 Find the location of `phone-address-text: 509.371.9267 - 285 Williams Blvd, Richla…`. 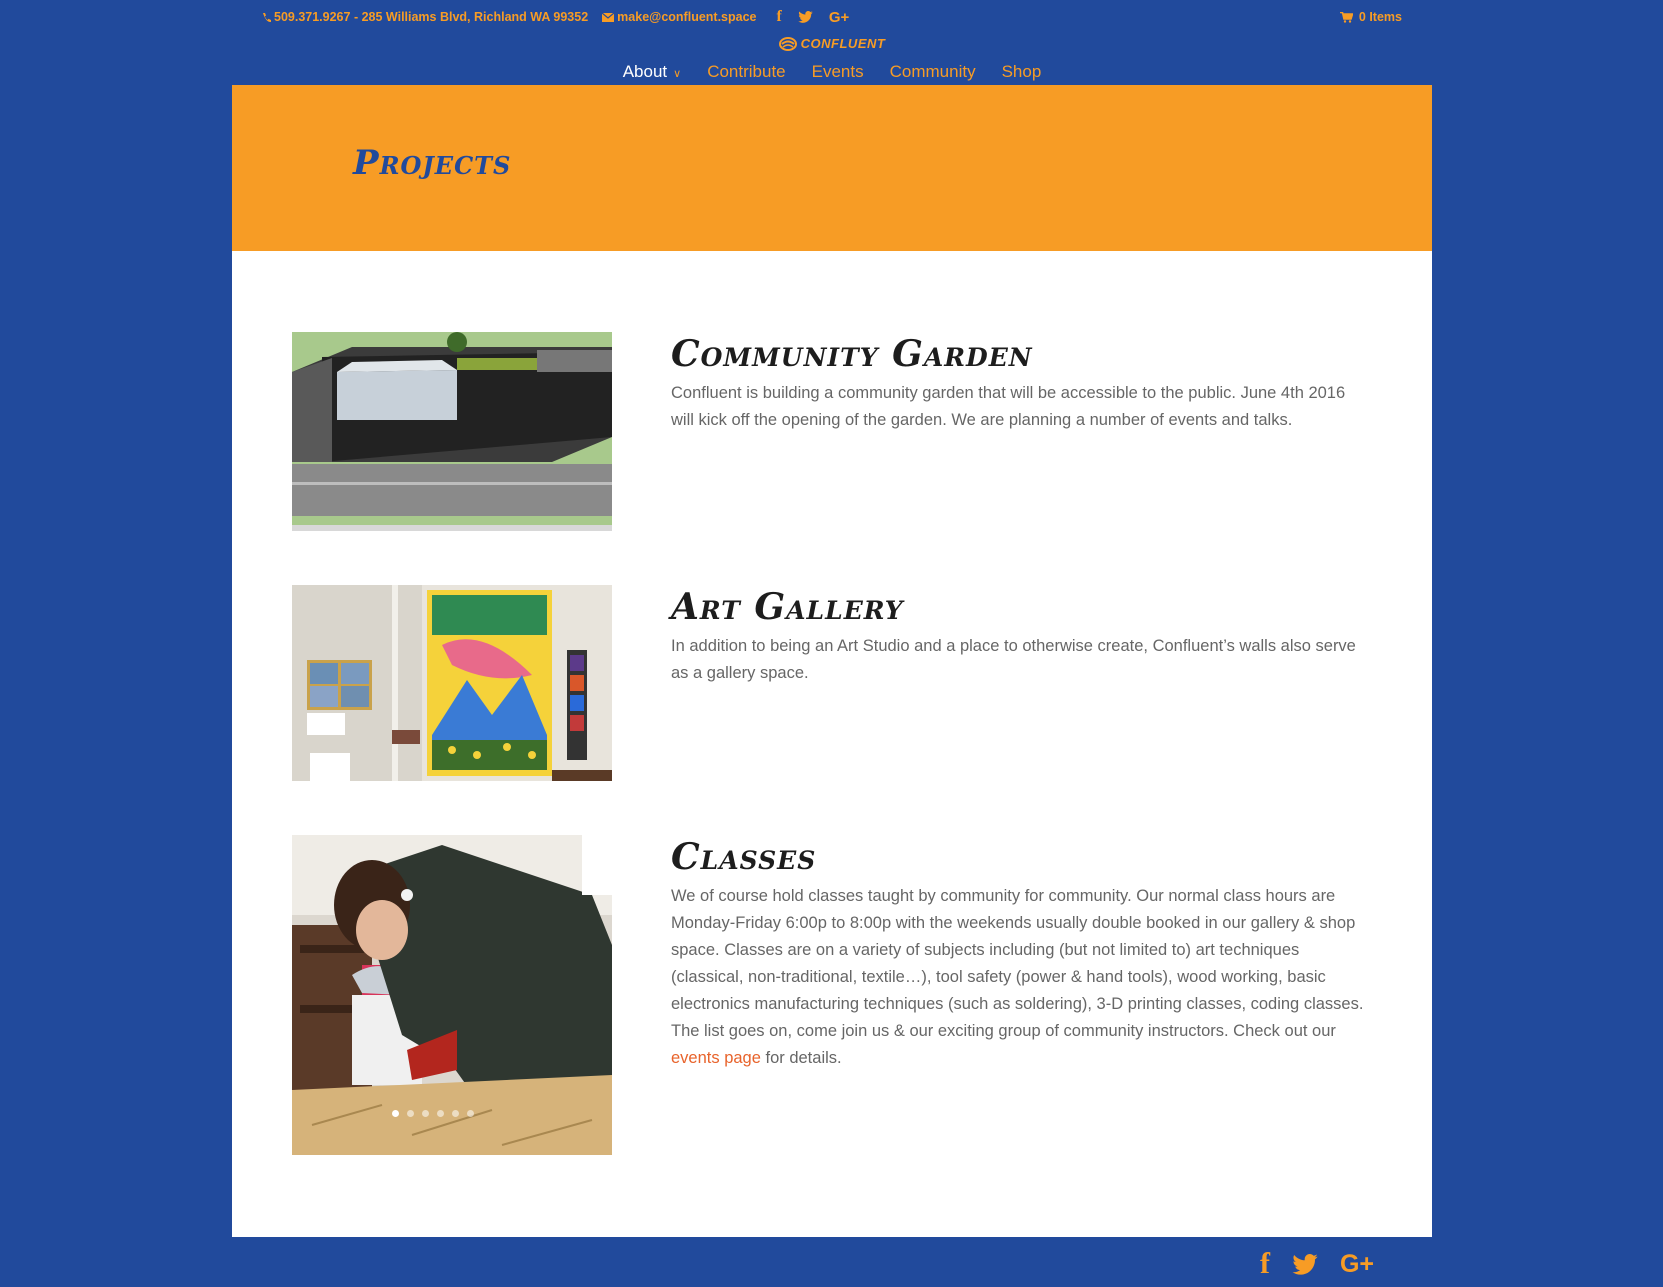

phone-address-text: 509.371.9267 - 285 Williams Blvd, Richla… is located at coordinates (431, 17).